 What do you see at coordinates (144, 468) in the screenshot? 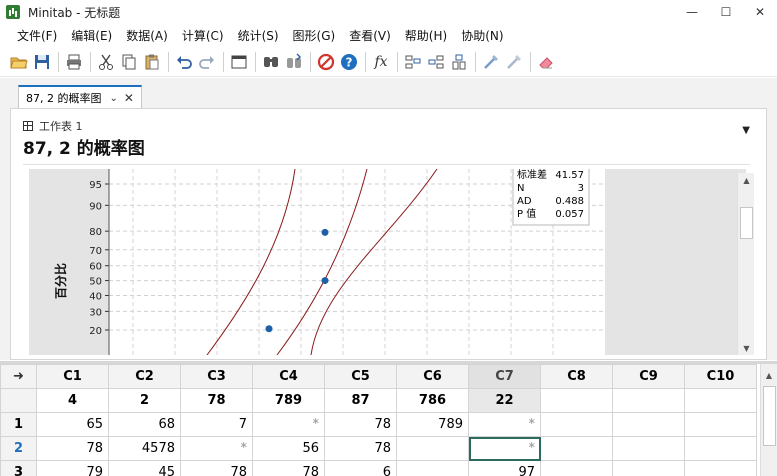
I see `cell: 45` at bounding box center [144, 468].